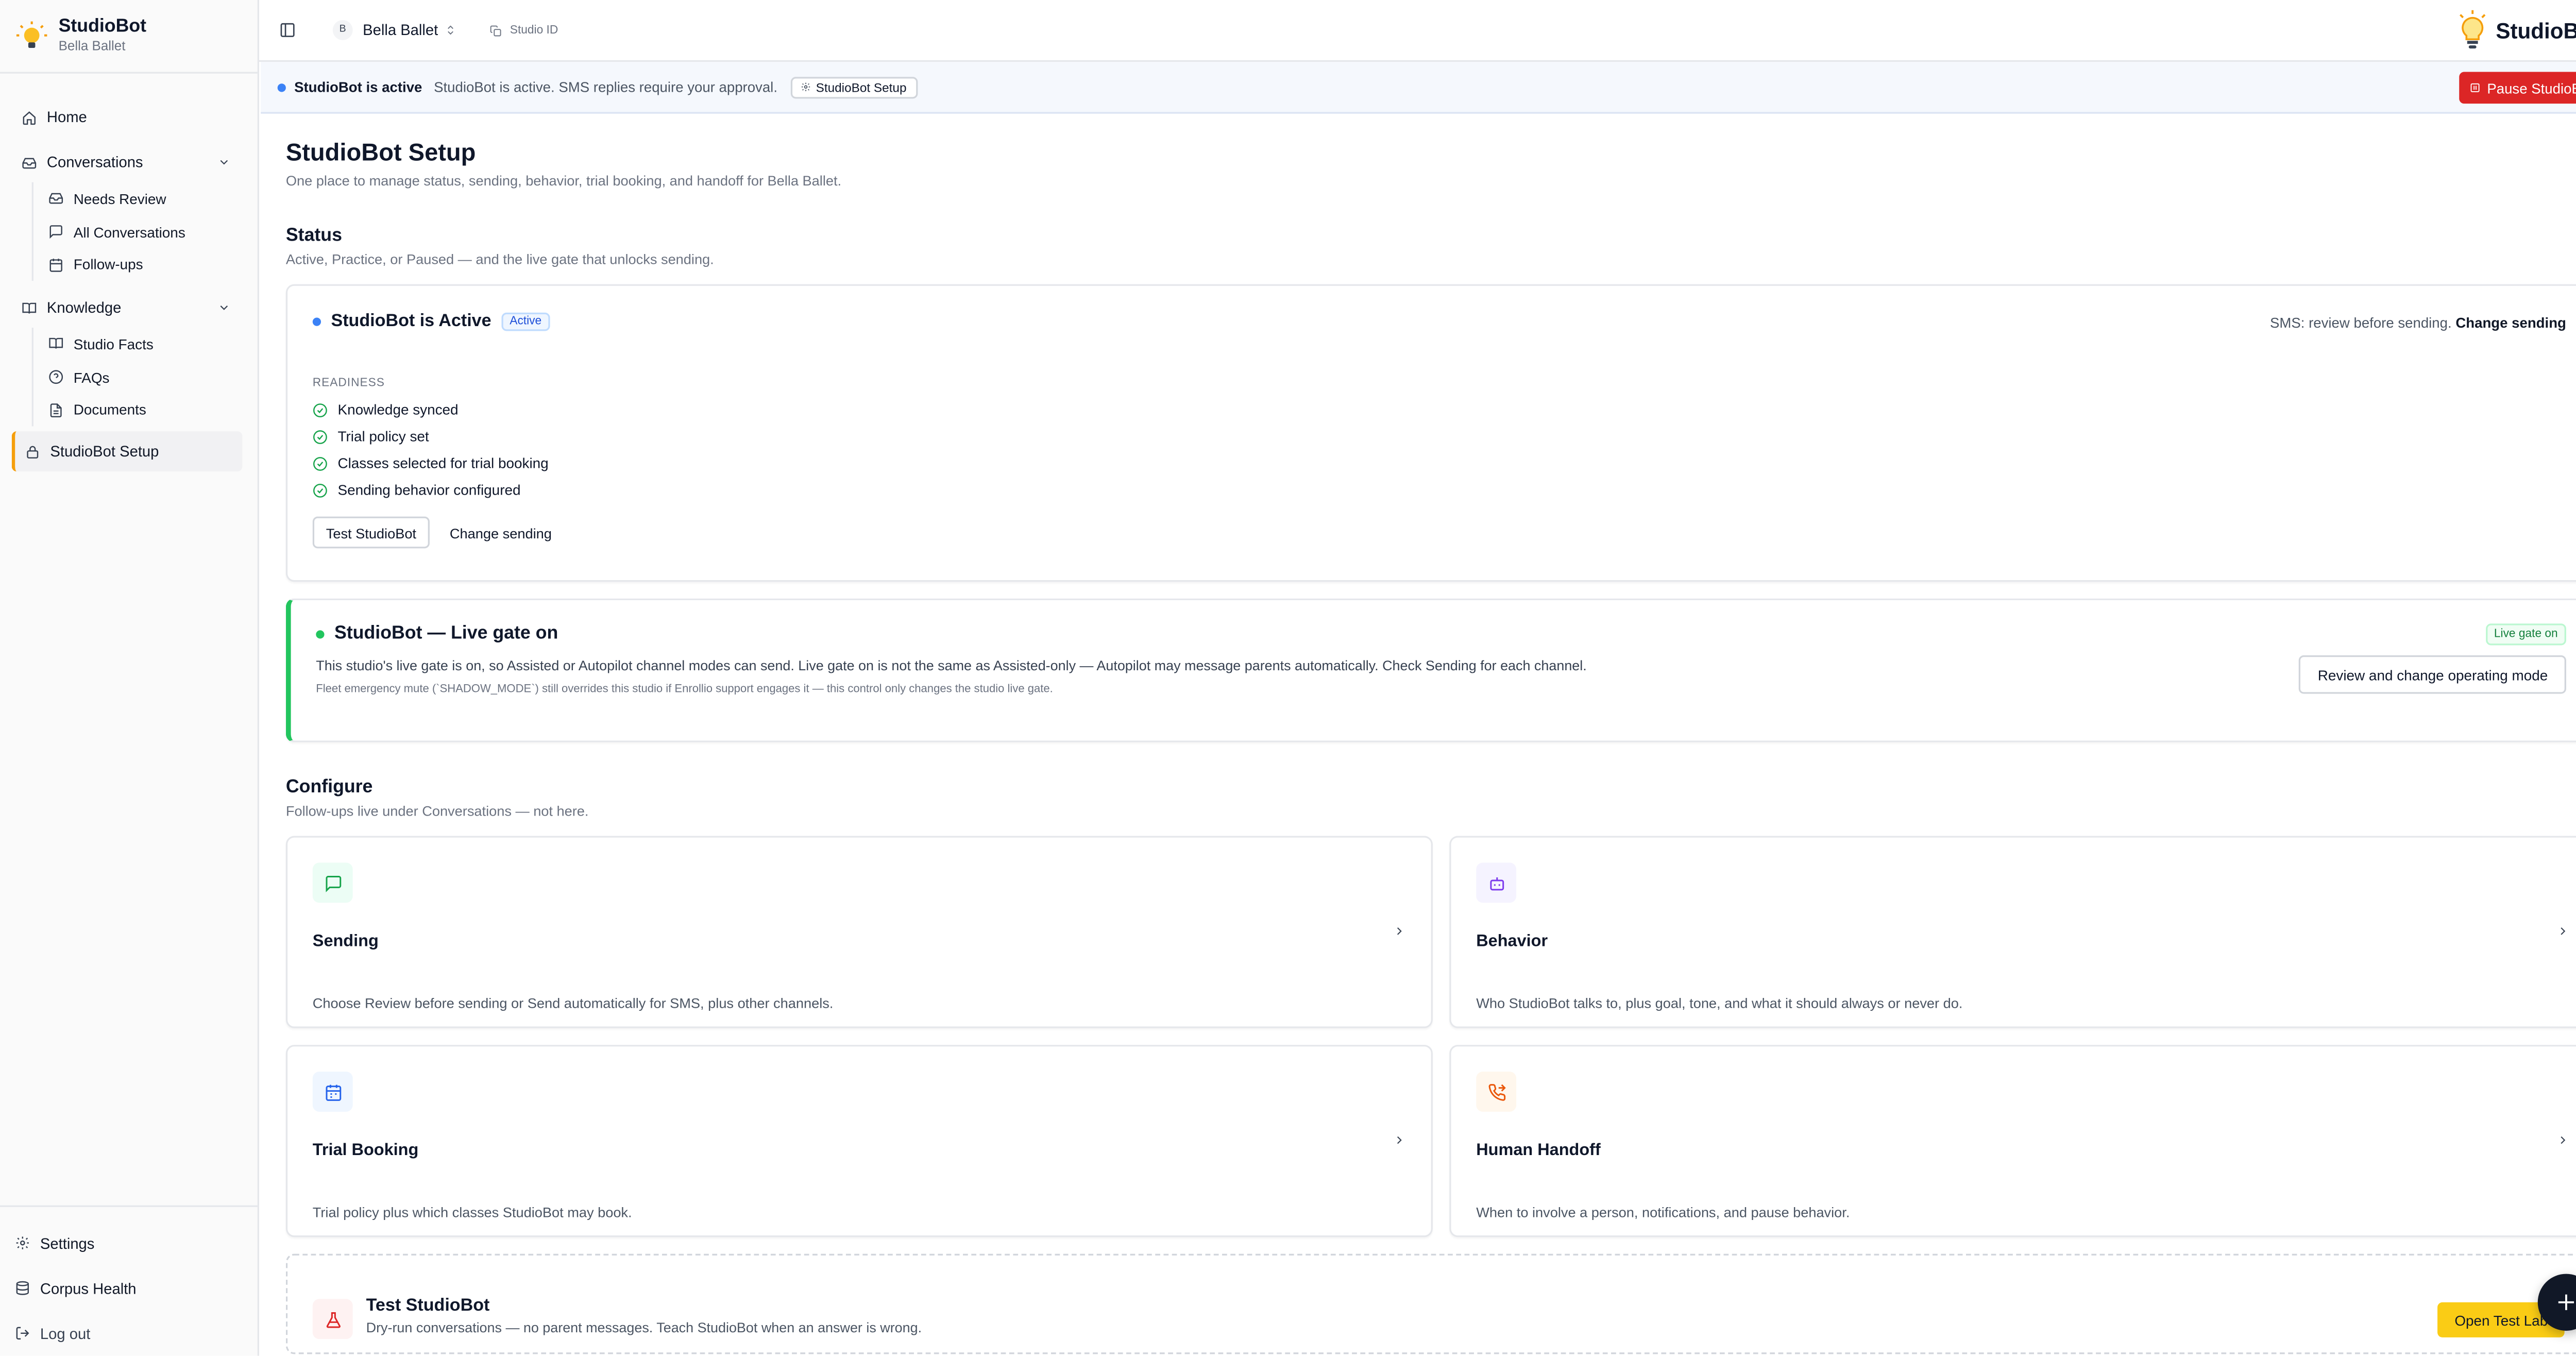  Describe the element at coordinates (29, 117) in the screenshot. I see `home-icon` at that location.